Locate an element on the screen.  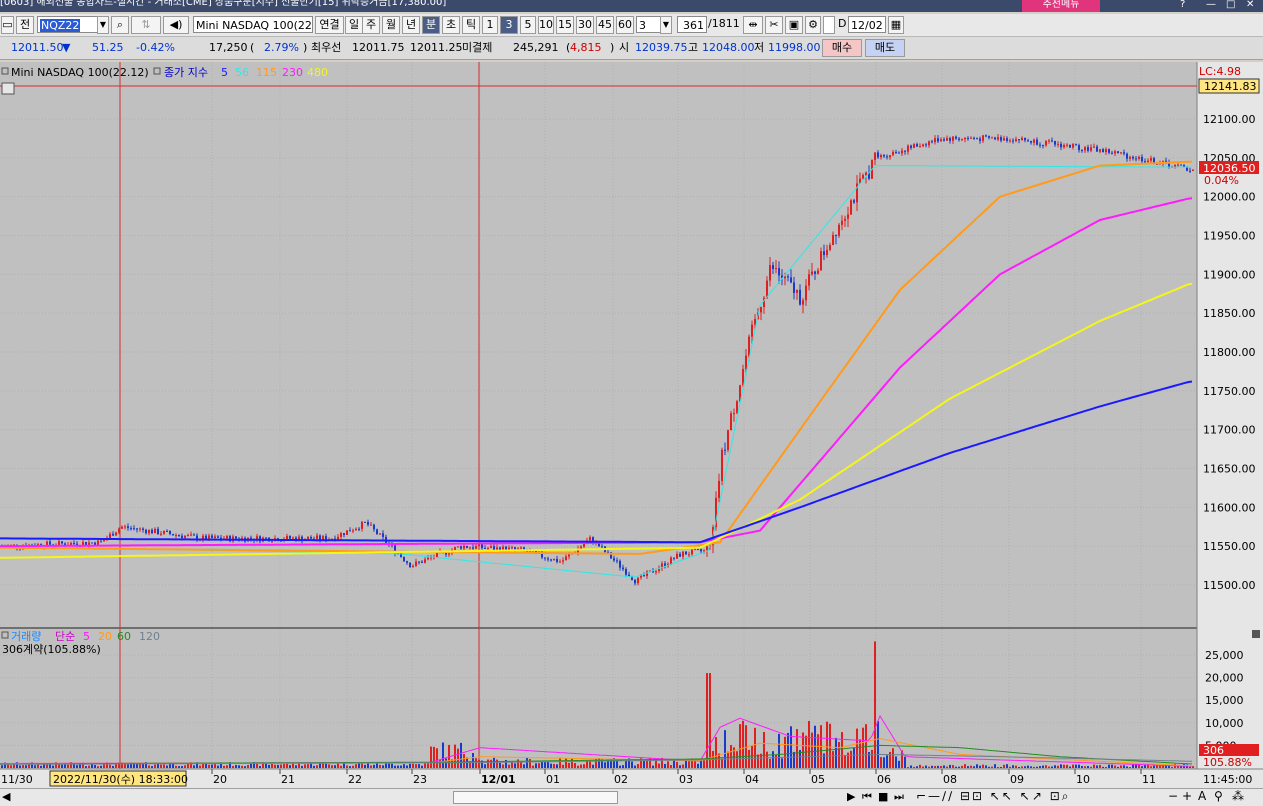
grid-toggle-icon is located at coordinates (8, 88).